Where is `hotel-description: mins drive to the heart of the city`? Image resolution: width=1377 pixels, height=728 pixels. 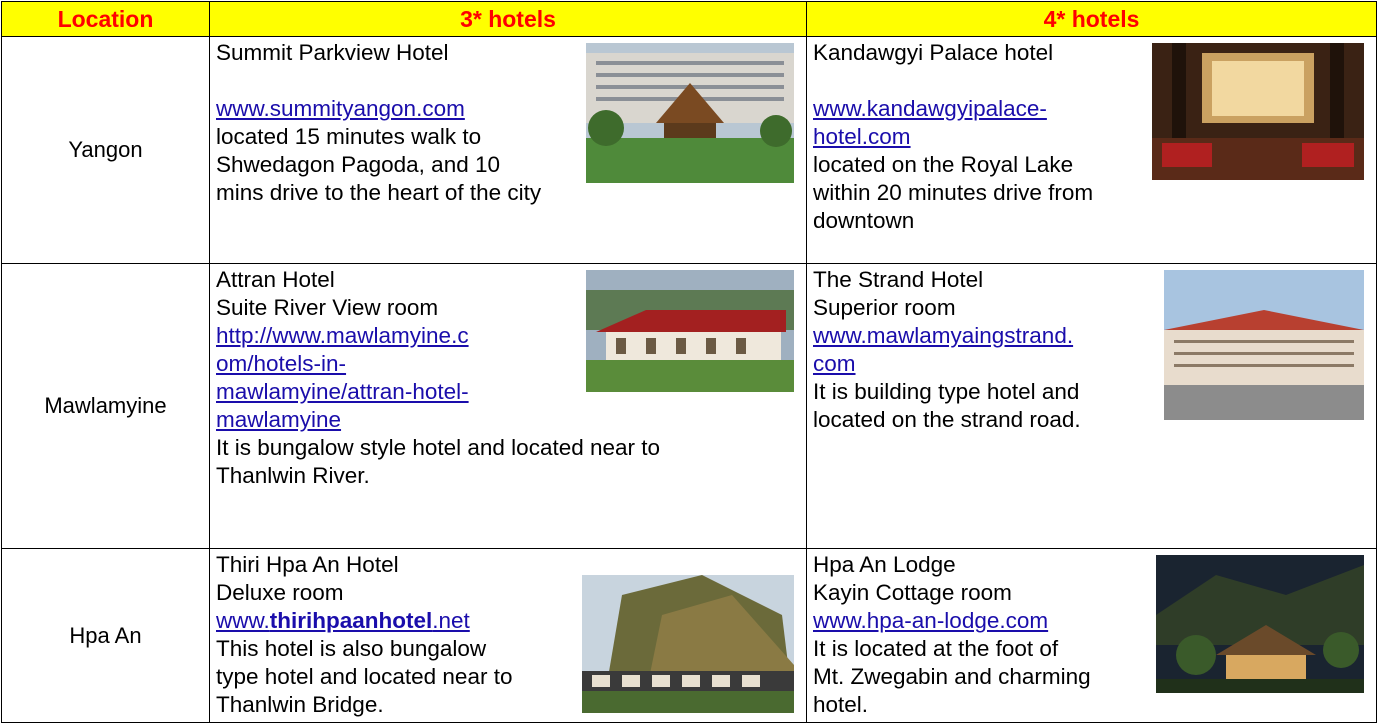
hotel-description: mins drive to the heart of the city is located at coordinates (379, 192).